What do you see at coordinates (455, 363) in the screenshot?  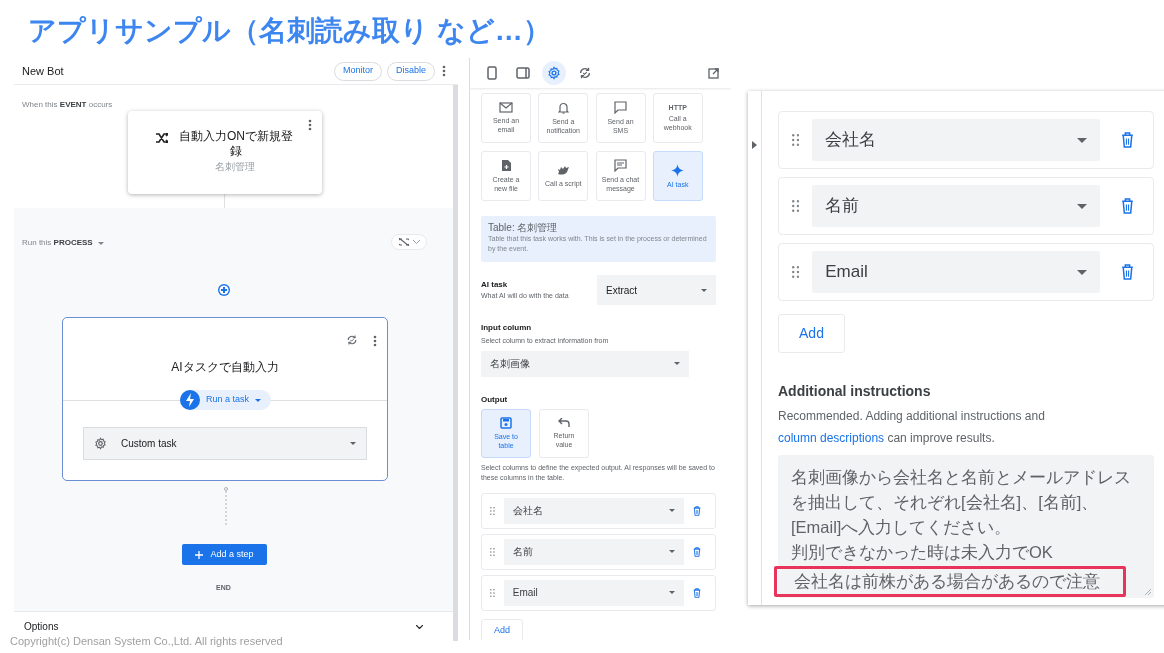 I see `scrollbar` at bounding box center [455, 363].